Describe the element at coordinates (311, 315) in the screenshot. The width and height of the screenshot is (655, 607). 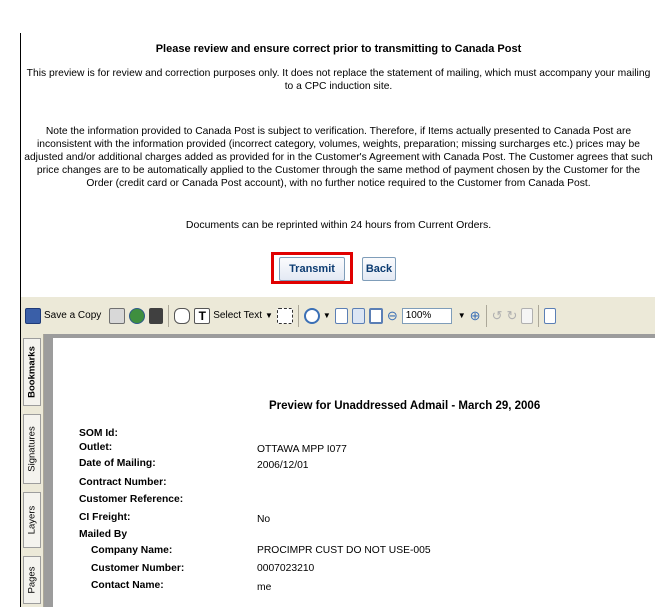
I see `zoom-in-icon` at that location.